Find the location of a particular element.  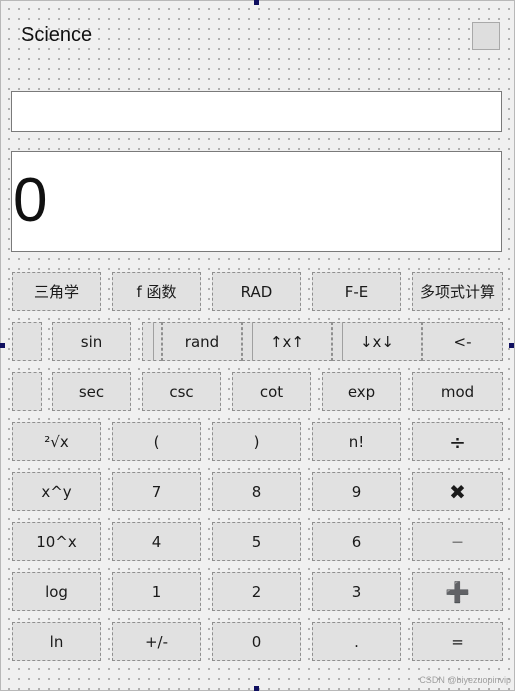

digit-7-button: 7 is located at coordinates (156, 491).